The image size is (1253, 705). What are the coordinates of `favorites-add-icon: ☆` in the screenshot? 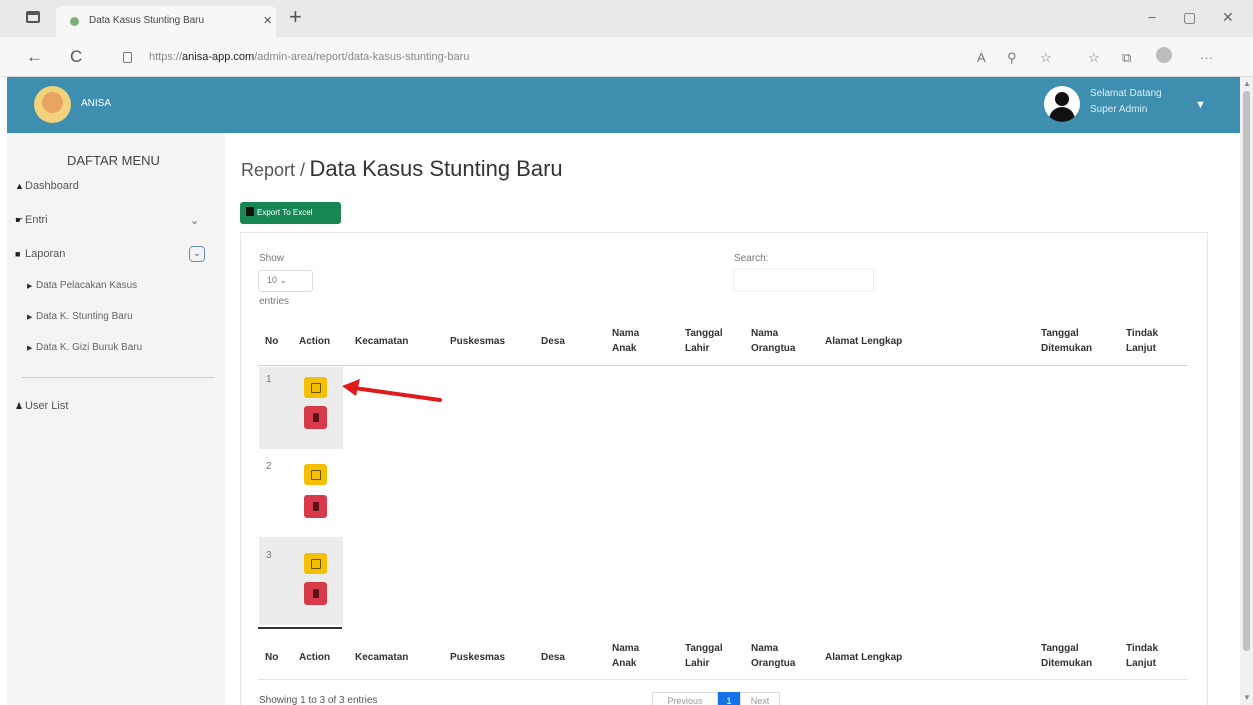 It's located at (1046, 58).